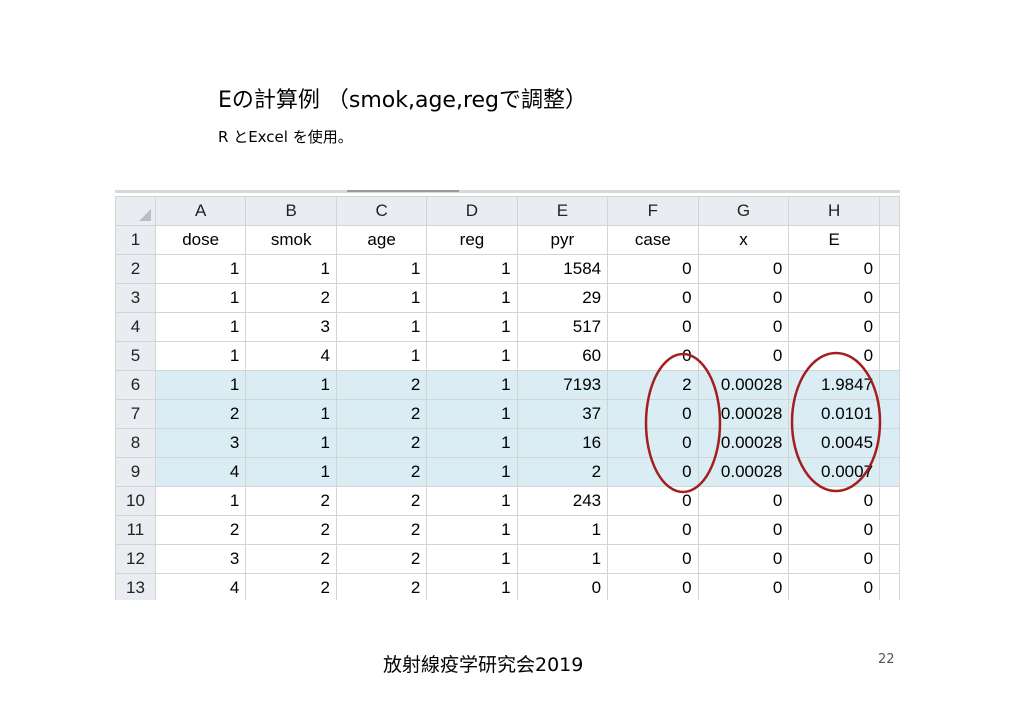 The width and height of the screenshot is (1024, 724). What do you see at coordinates (135, 327) in the screenshot?
I see `row-header: 4` at bounding box center [135, 327].